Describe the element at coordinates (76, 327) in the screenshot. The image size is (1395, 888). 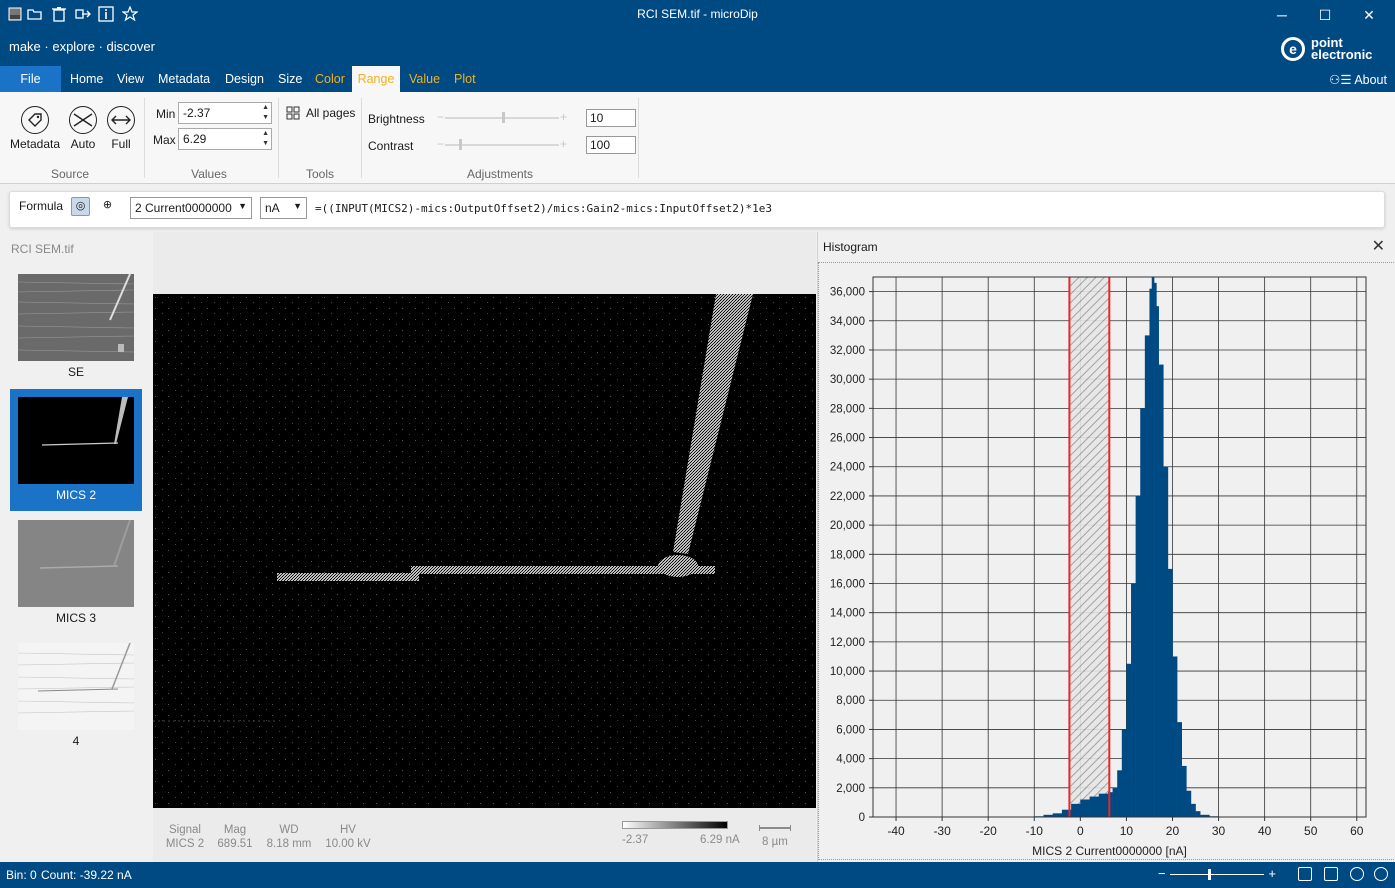
I see `thumbnail-se: SE` at that location.